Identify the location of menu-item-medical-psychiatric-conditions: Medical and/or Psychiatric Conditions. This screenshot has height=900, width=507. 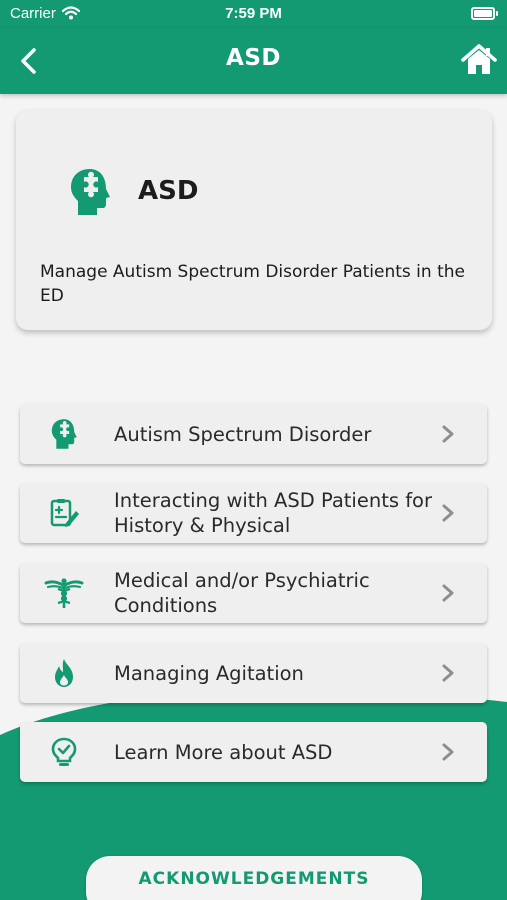
(253, 593).